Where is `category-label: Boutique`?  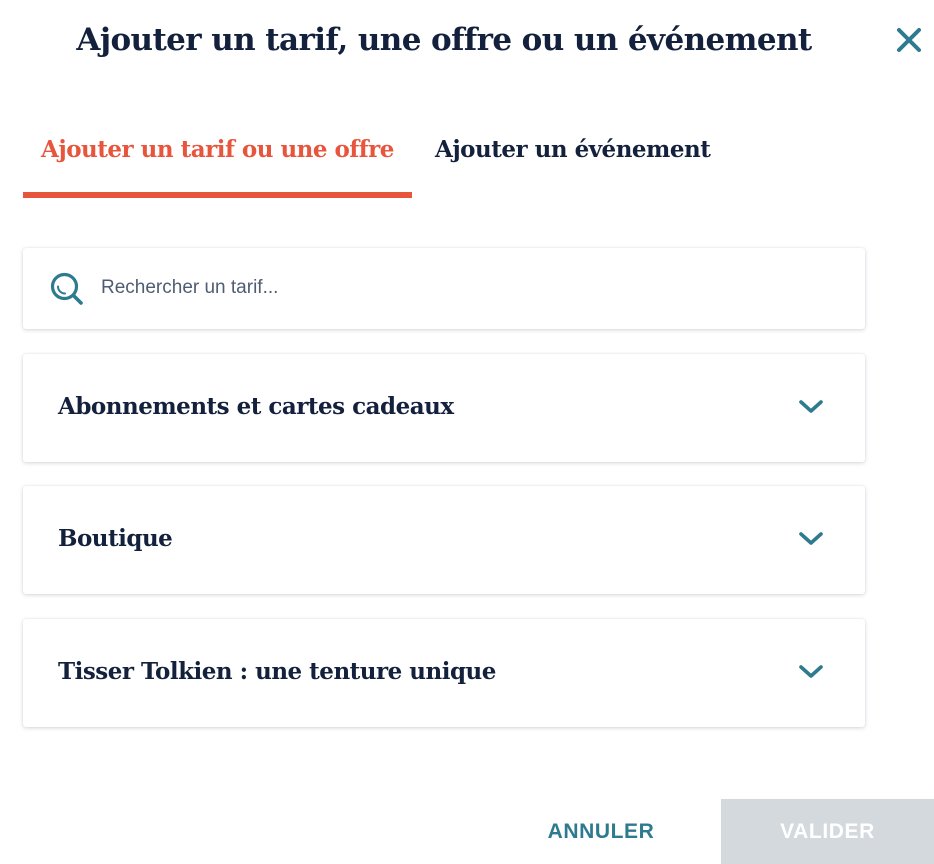 category-label: Boutique is located at coordinates (115, 538).